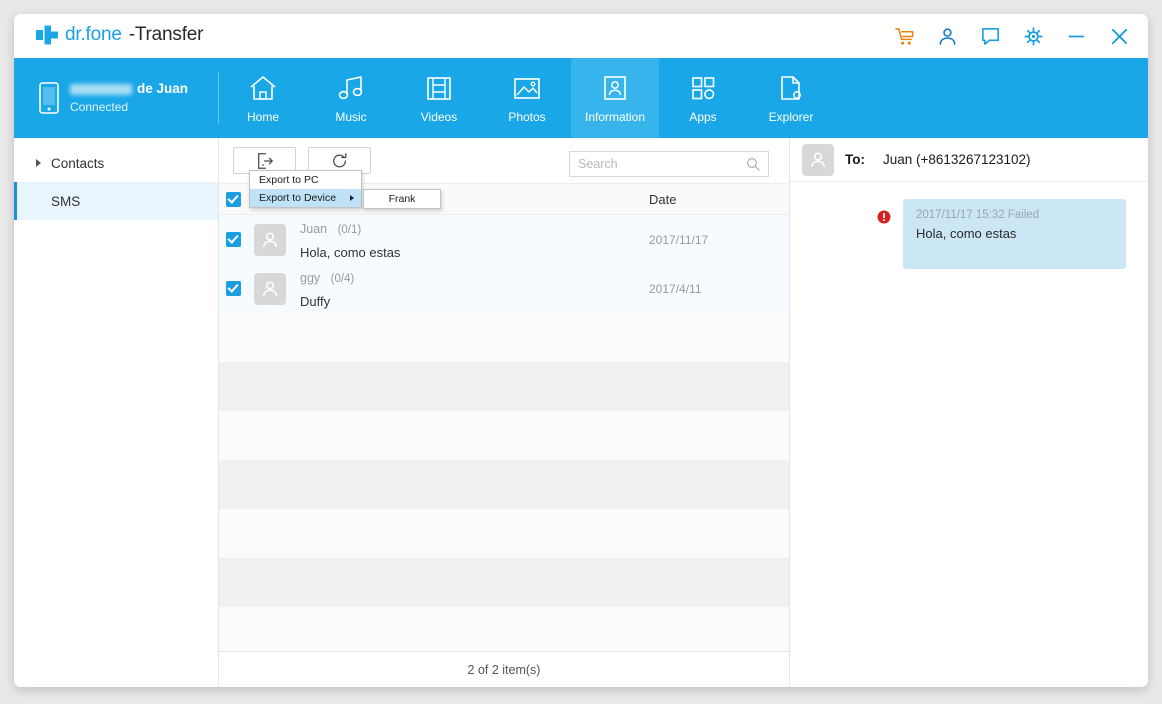 This screenshot has height=704, width=1162. What do you see at coordinates (884, 217) in the screenshot?
I see `failed-icon` at bounding box center [884, 217].